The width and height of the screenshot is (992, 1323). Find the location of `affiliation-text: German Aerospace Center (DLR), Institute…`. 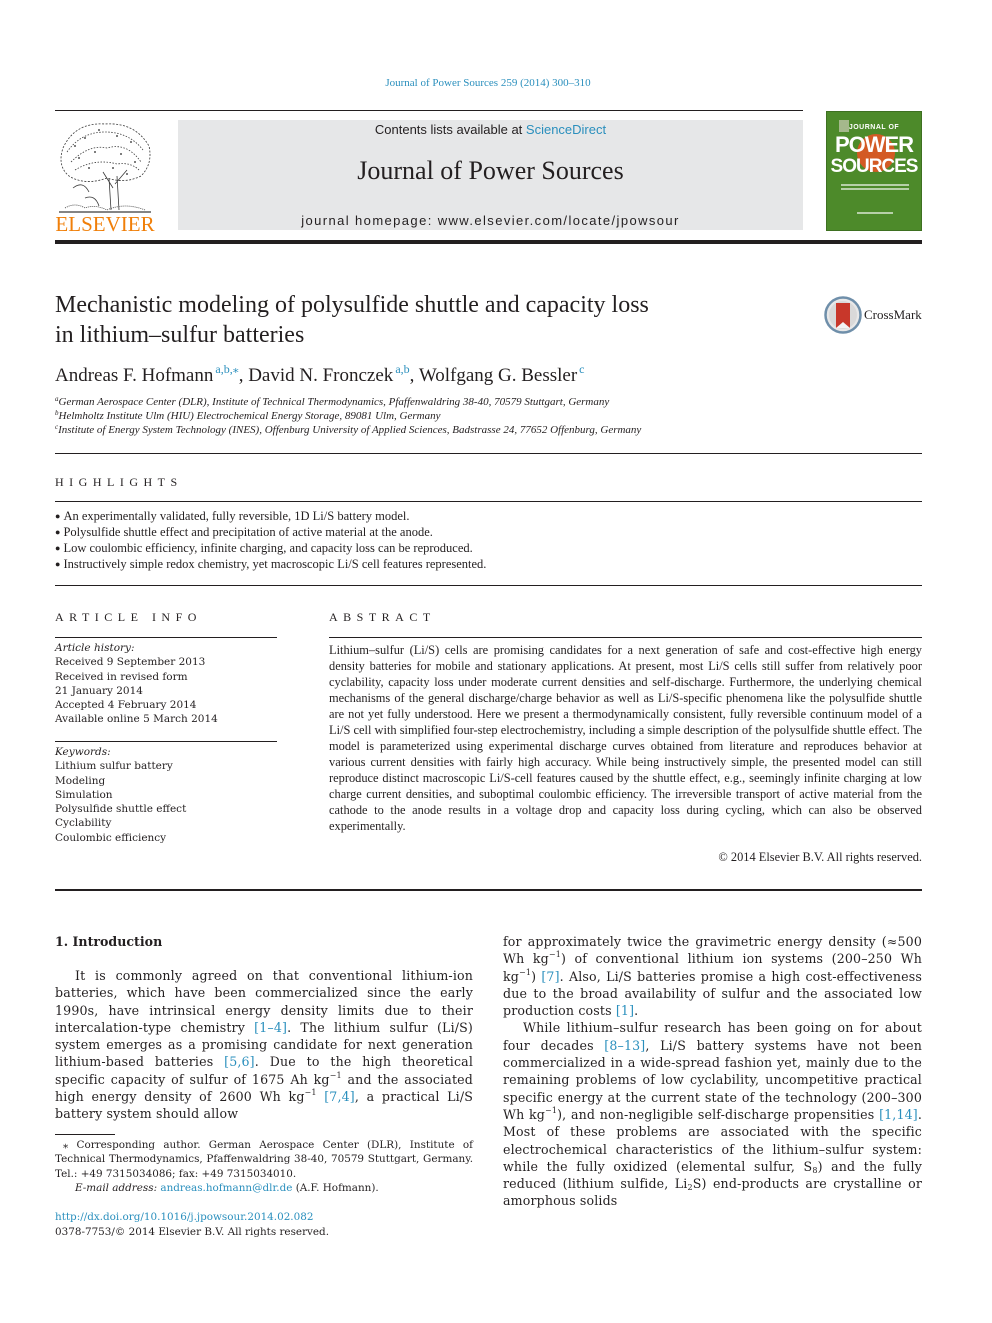

affiliation-text: German Aerospace Center (DLR), Institute… is located at coordinates (334, 402).